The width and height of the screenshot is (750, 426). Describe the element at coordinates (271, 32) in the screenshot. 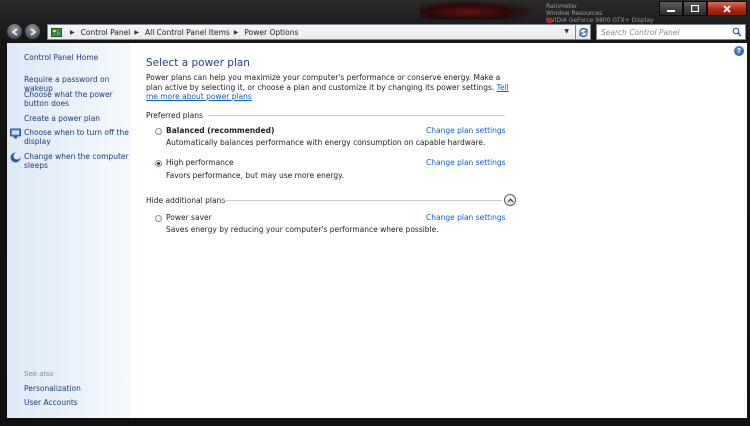

I see `breadcrumb-power-options: Power Options` at that location.